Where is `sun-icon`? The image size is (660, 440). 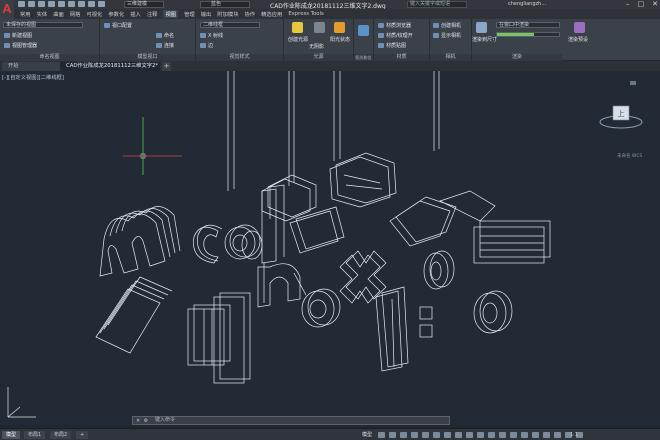
sun-icon is located at coordinates (339, 27).